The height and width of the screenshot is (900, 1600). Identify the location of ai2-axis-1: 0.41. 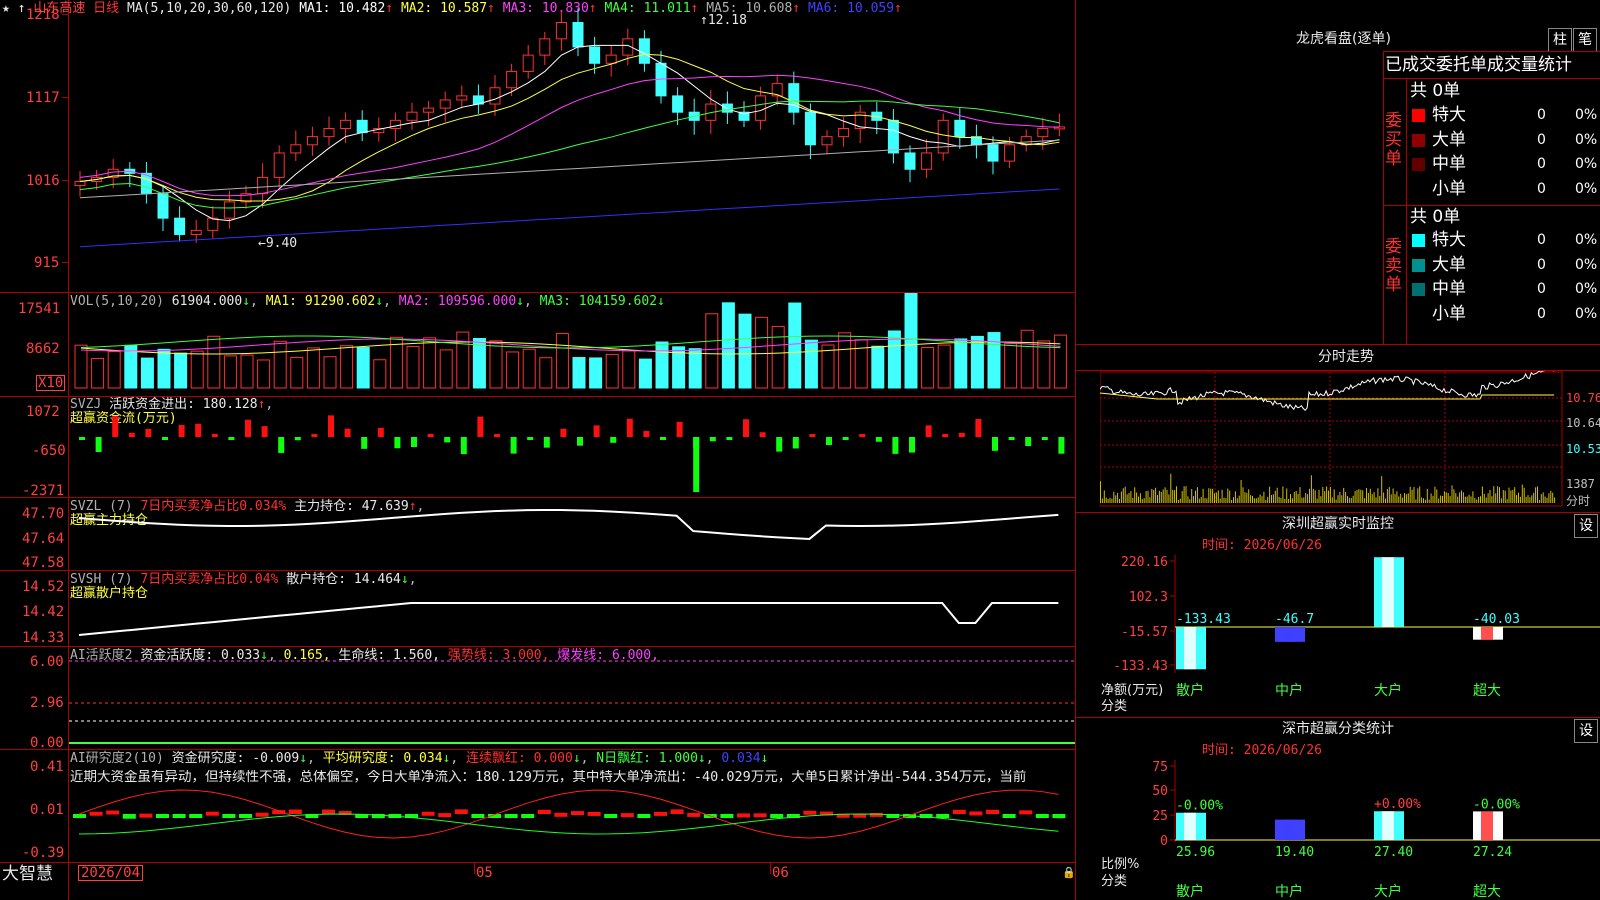
(47, 767).